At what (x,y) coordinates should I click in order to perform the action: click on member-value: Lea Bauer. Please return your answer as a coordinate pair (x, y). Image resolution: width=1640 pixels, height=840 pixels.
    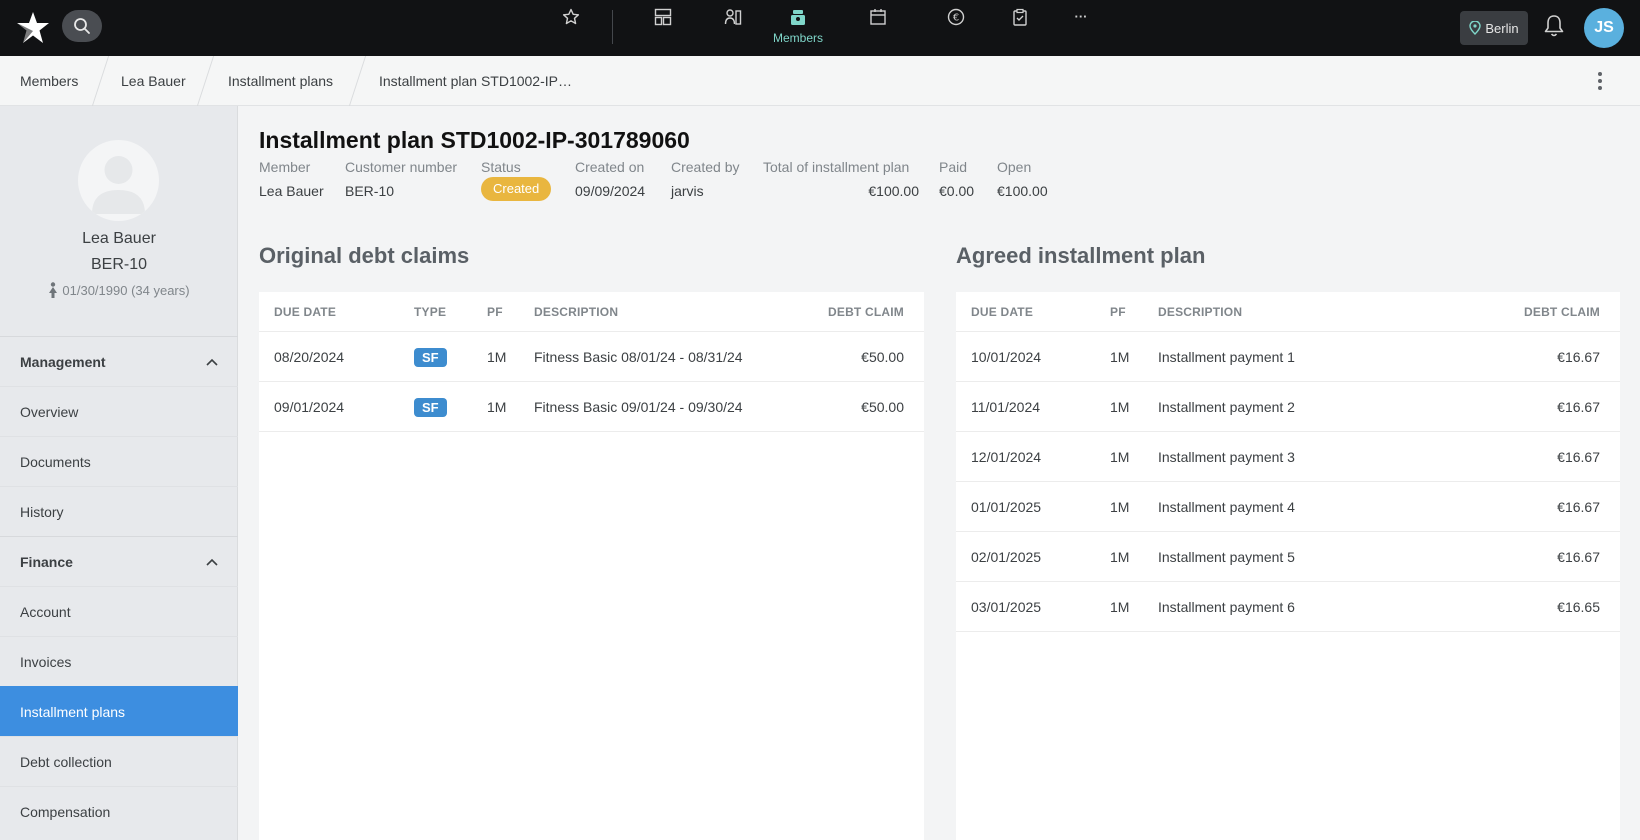
    Looking at the image, I should click on (291, 191).